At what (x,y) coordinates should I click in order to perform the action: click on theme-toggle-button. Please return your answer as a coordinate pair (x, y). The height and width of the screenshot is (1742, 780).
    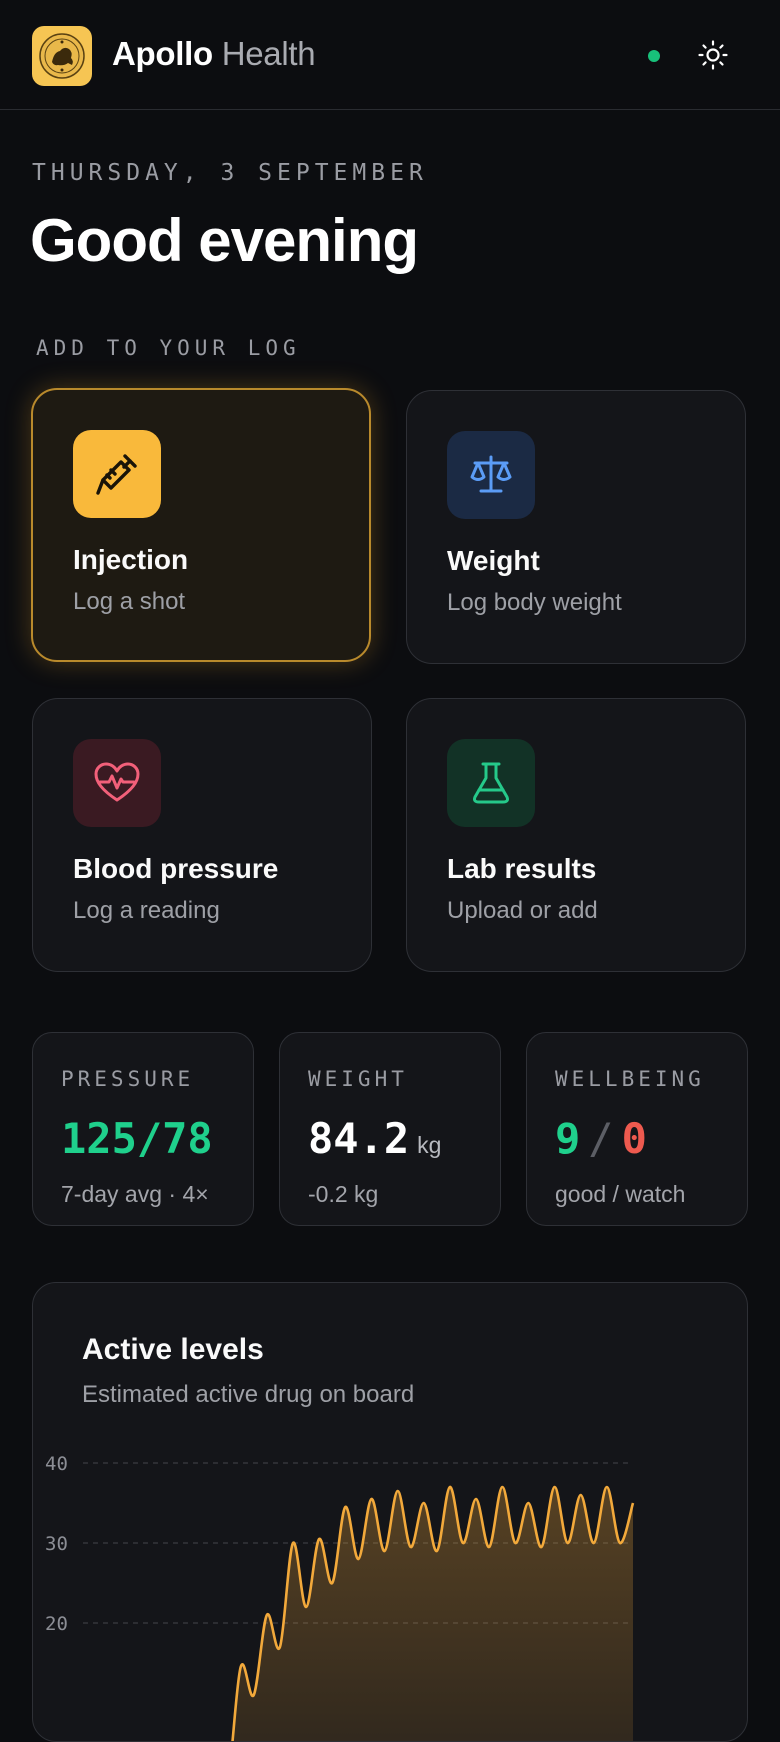
    Looking at the image, I should click on (713, 55).